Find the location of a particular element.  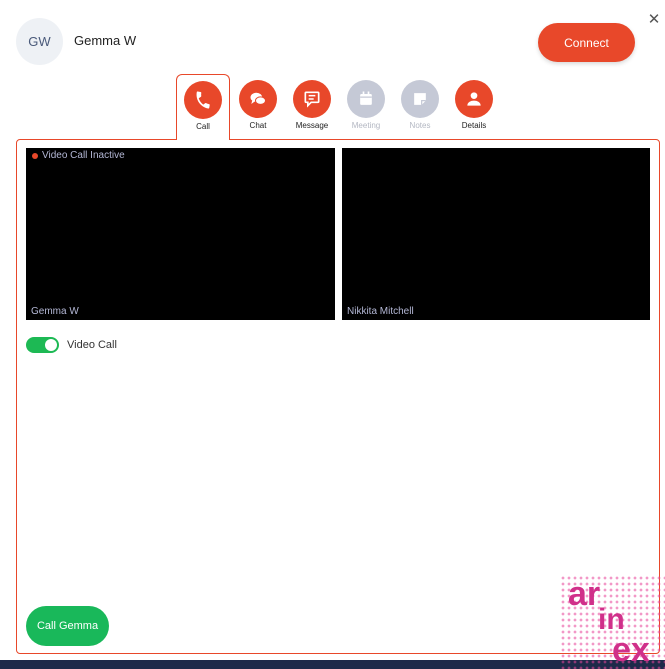

tab-message: Message is located at coordinates (312, 106).